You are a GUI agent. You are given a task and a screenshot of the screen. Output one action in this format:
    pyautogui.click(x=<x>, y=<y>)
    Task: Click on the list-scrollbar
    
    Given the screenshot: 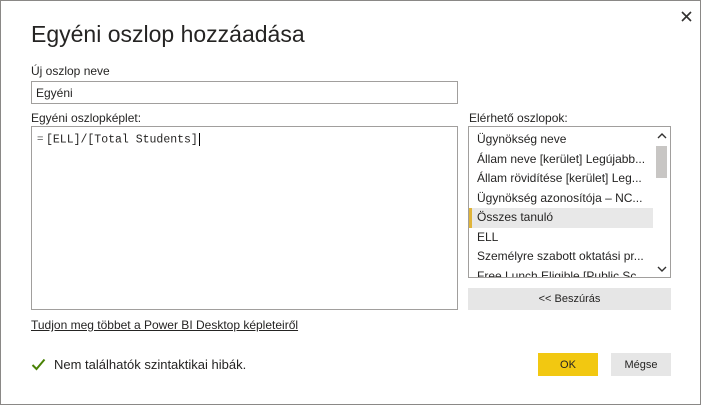 What is the action you would take?
    pyautogui.click(x=661, y=202)
    